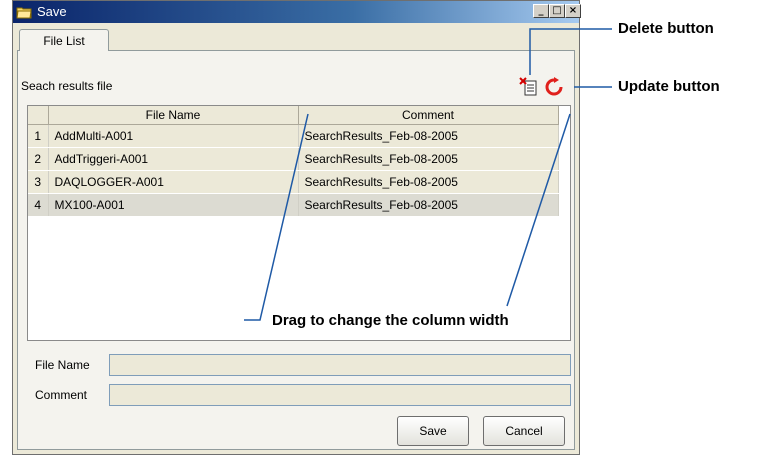 Image resolution: width=763 pixels, height=461 pixels. Describe the element at coordinates (390, 320) in the screenshot. I see `drag-column-callout: Drag to change the column width` at that location.